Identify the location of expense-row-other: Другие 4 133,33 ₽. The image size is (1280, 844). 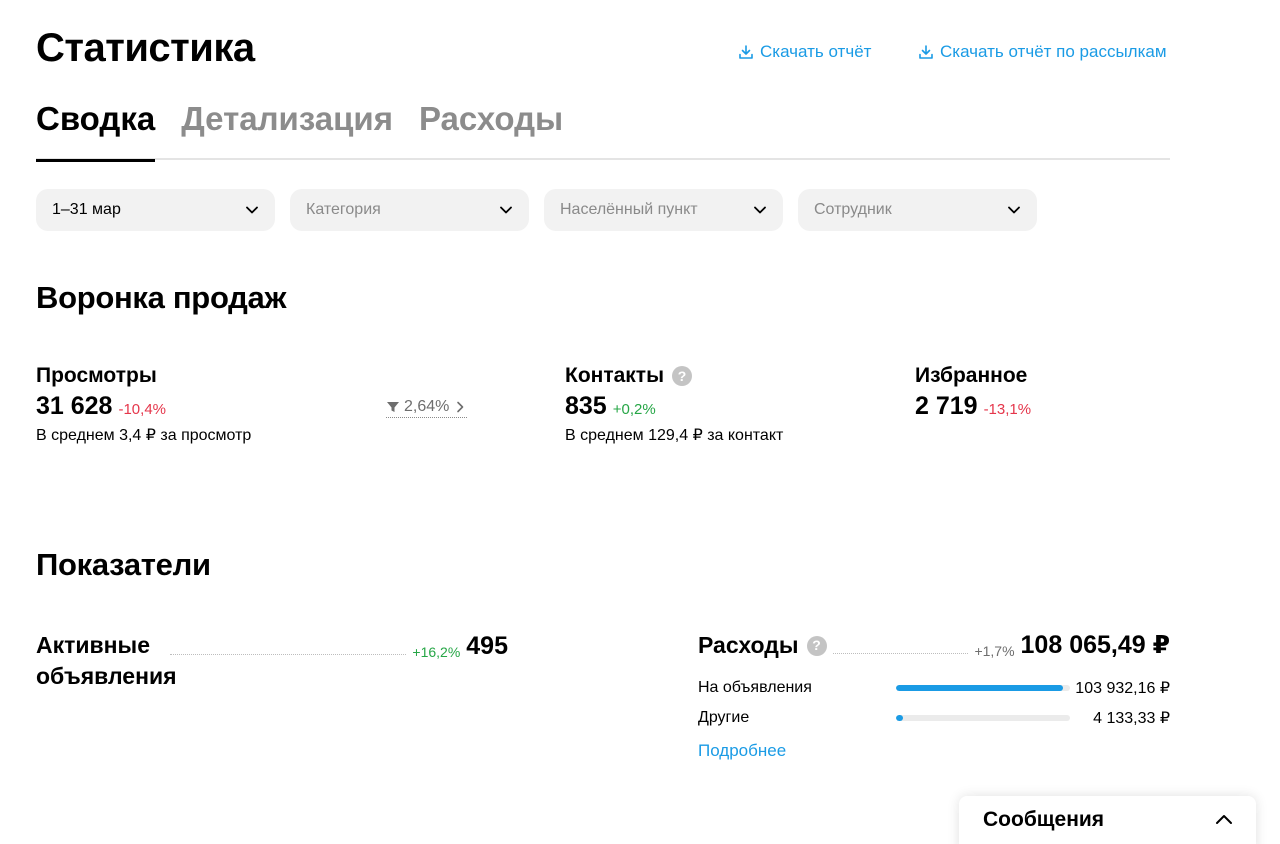
(934, 718).